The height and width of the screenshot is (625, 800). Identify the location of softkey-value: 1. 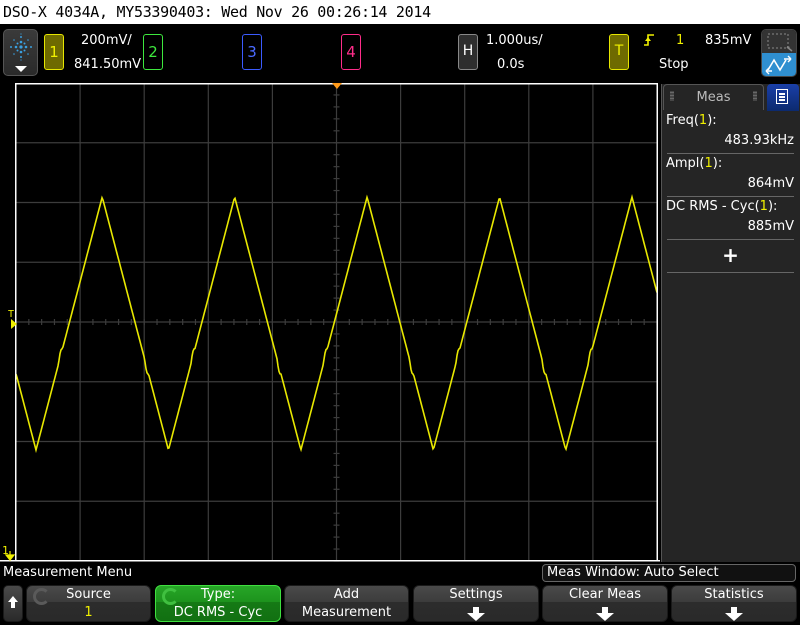
(88, 612).